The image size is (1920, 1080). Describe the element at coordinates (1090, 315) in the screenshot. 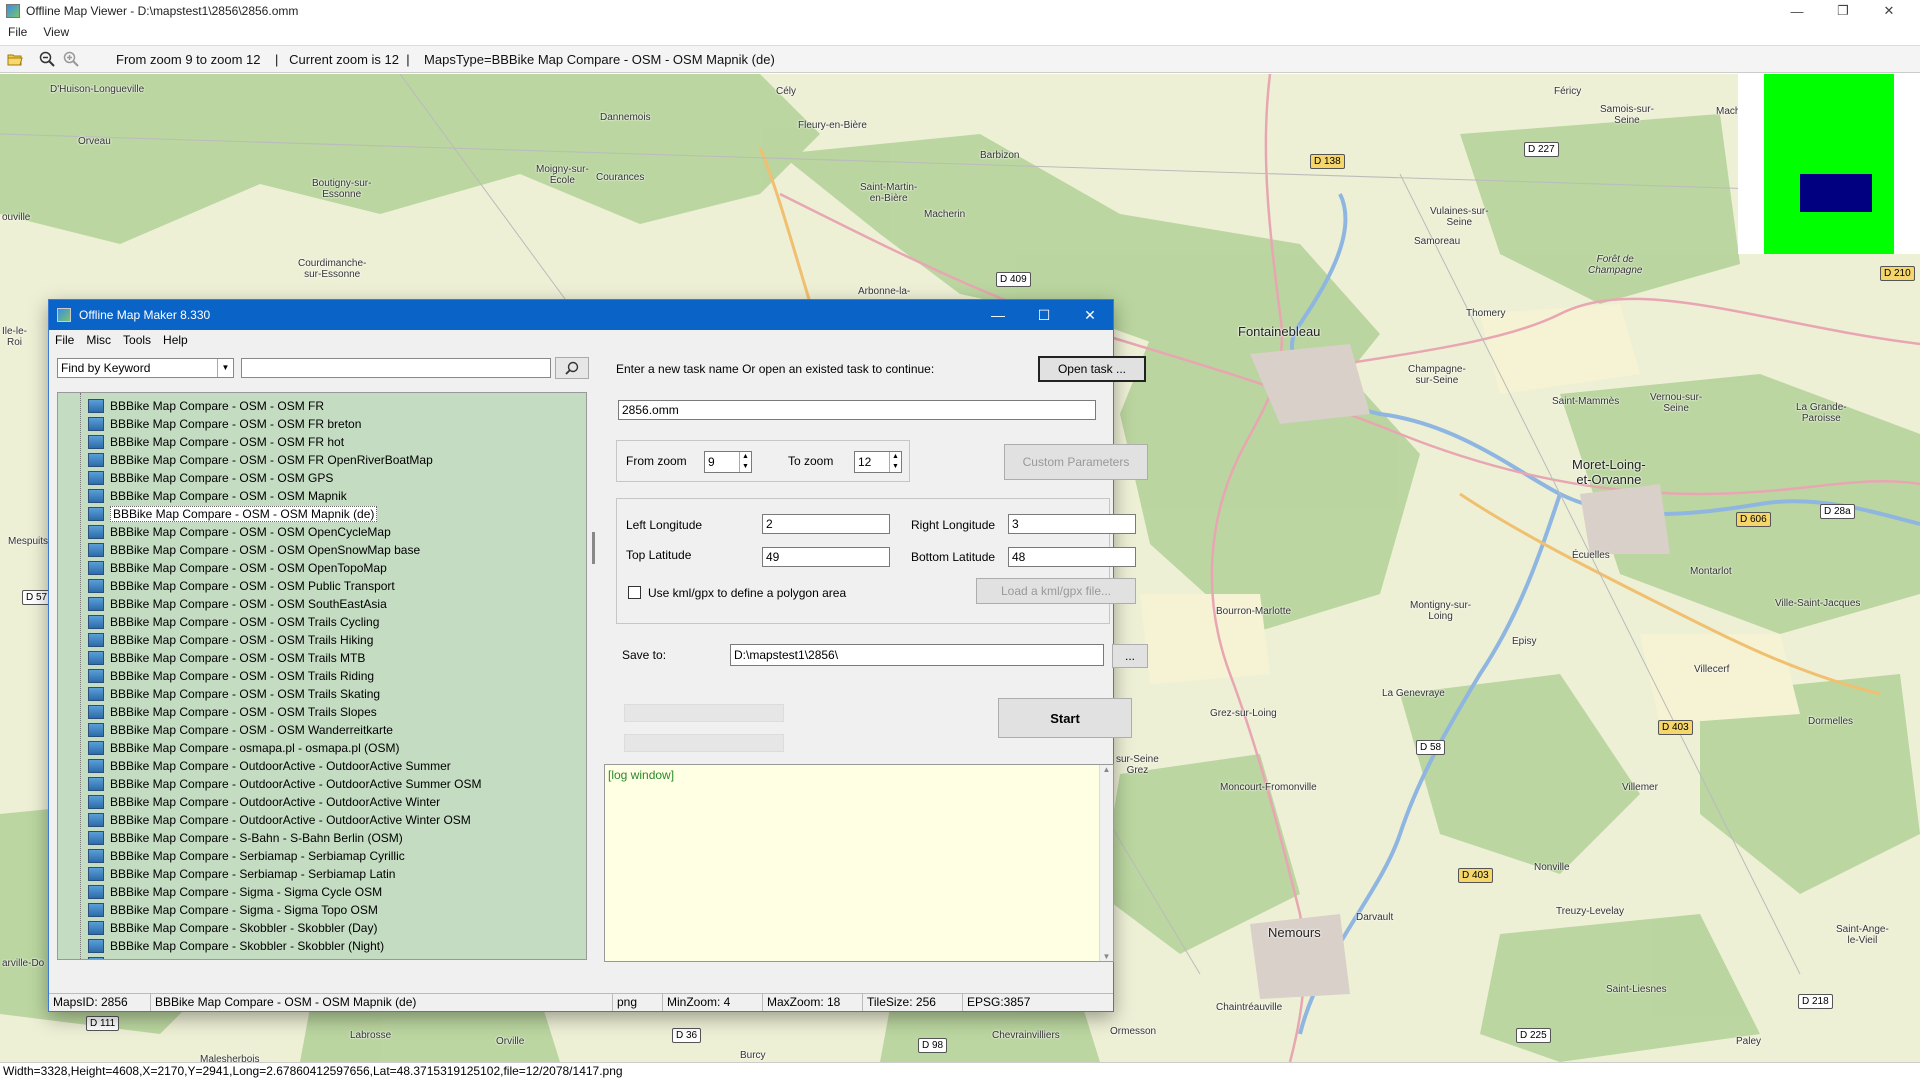

I see `dialog-close-button: ✕` at that location.